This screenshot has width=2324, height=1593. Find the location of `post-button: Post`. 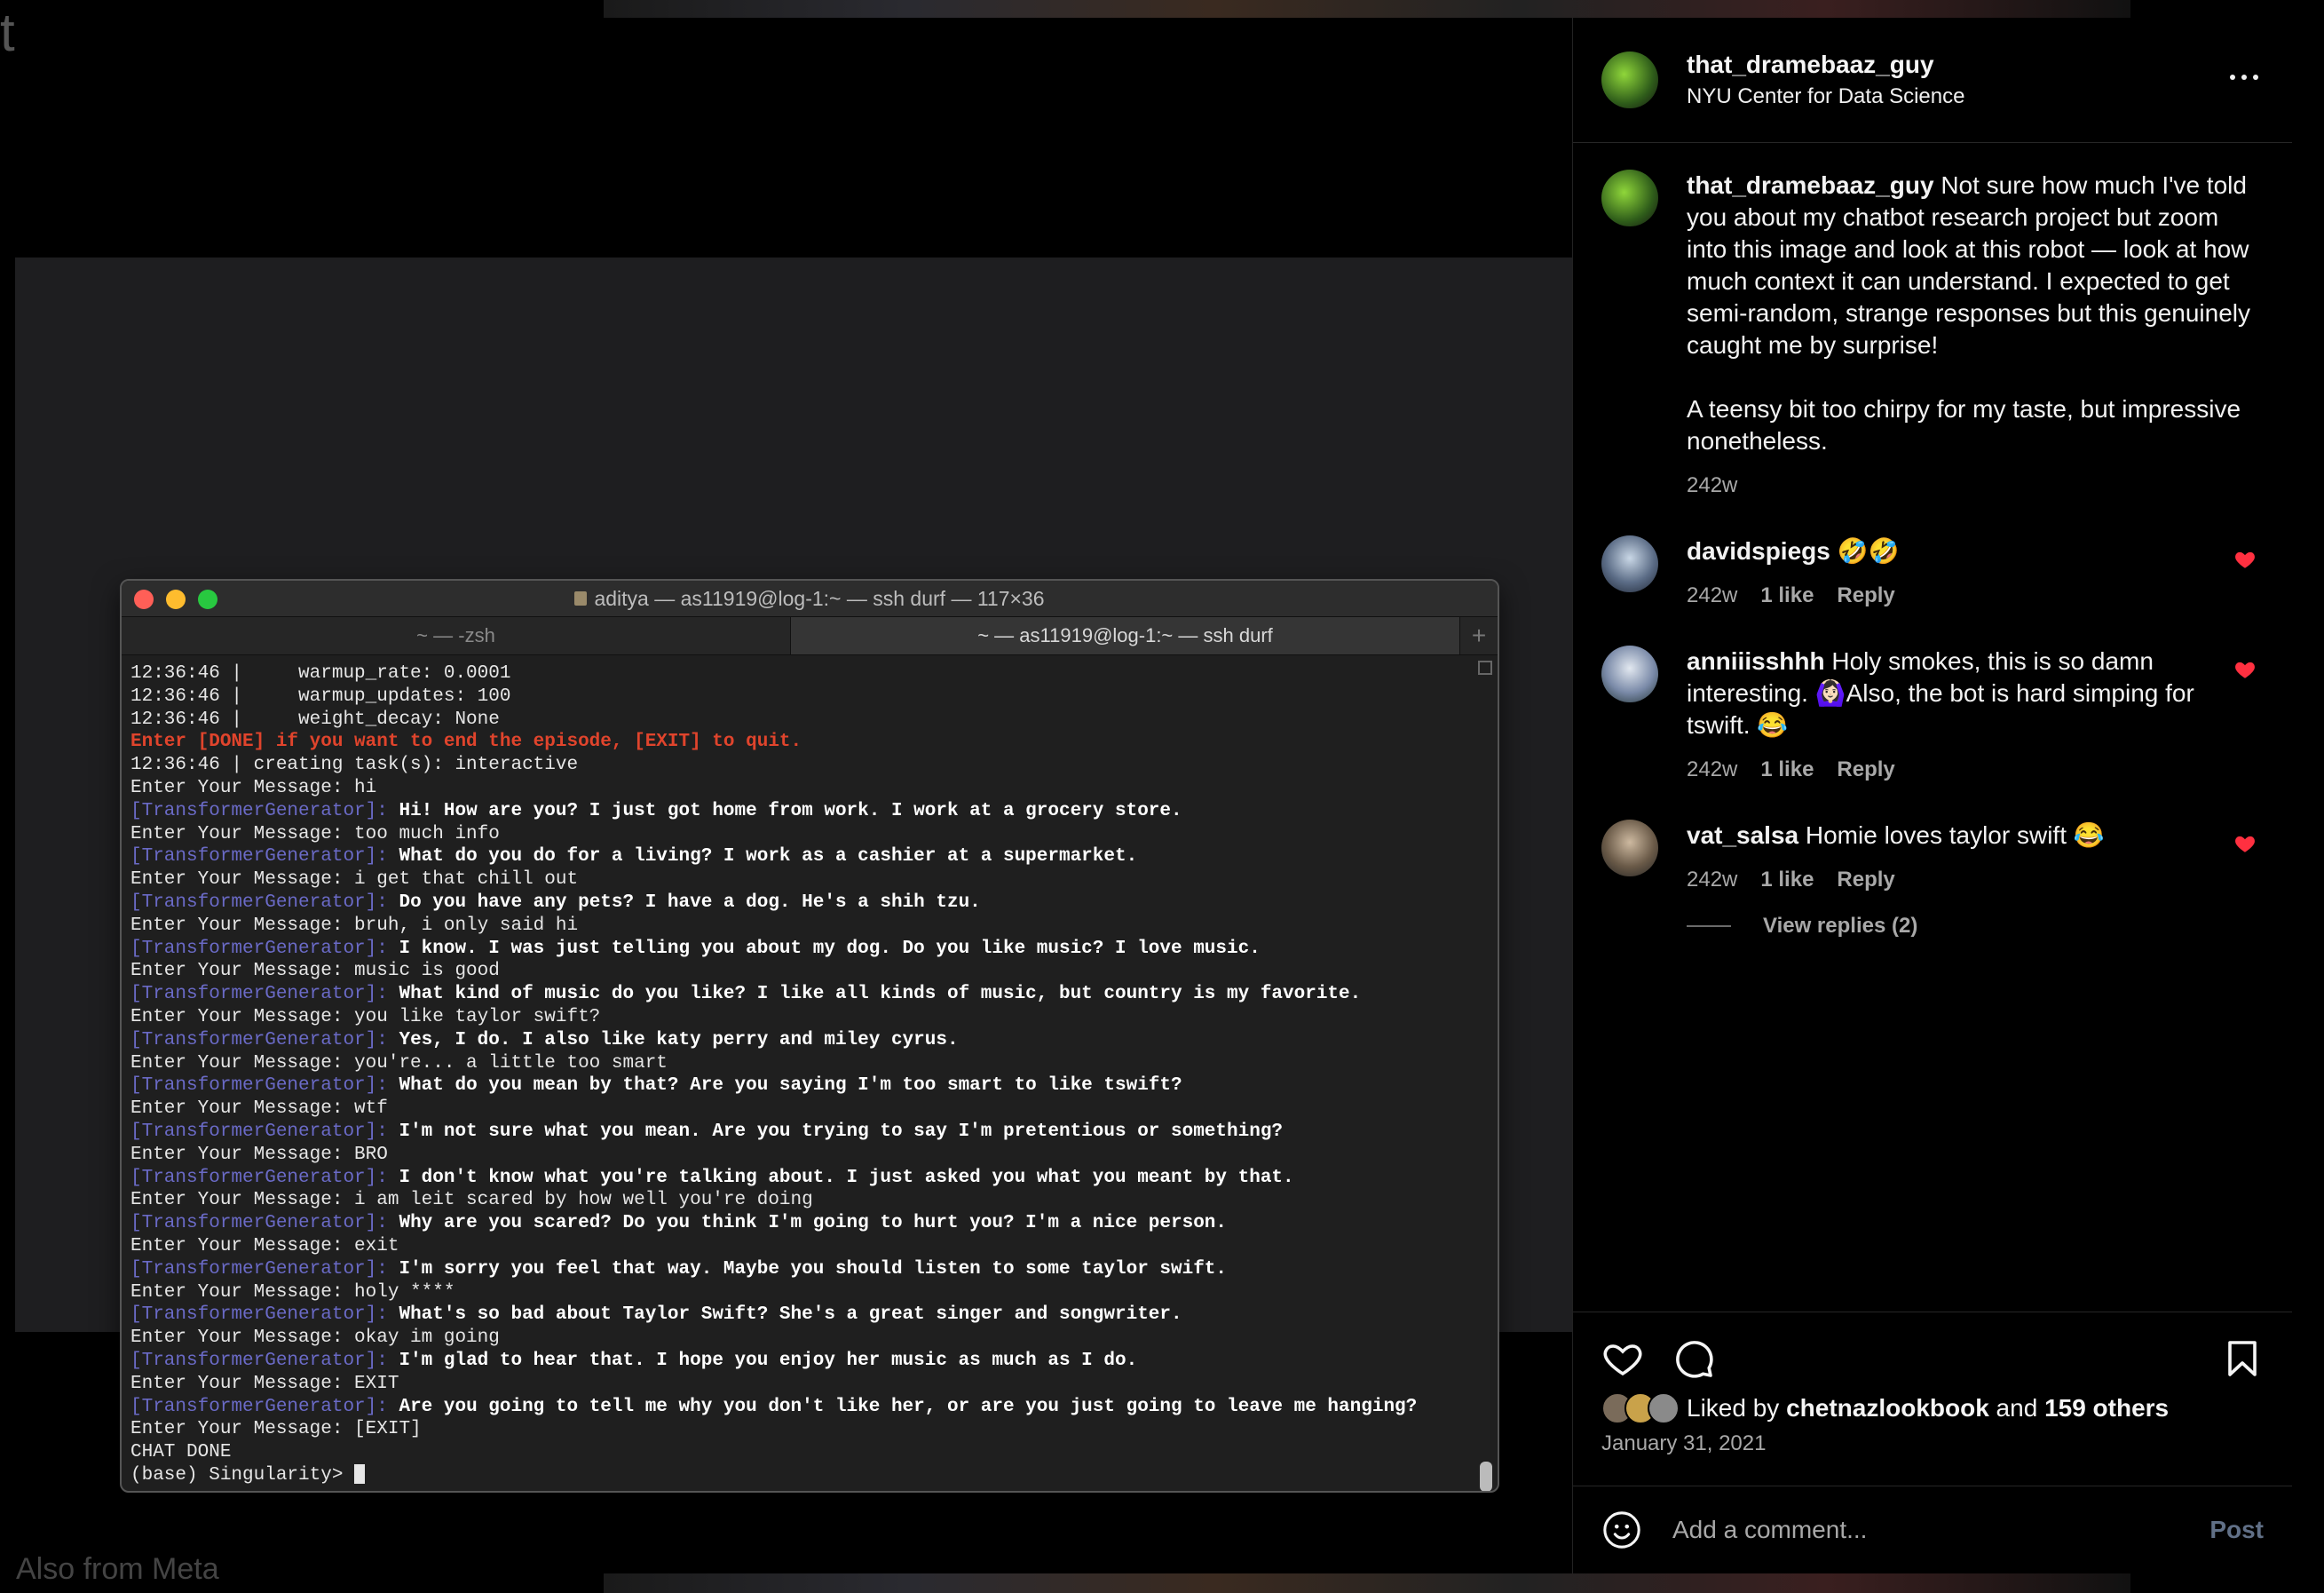

post-button: Post is located at coordinates (2236, 1530).